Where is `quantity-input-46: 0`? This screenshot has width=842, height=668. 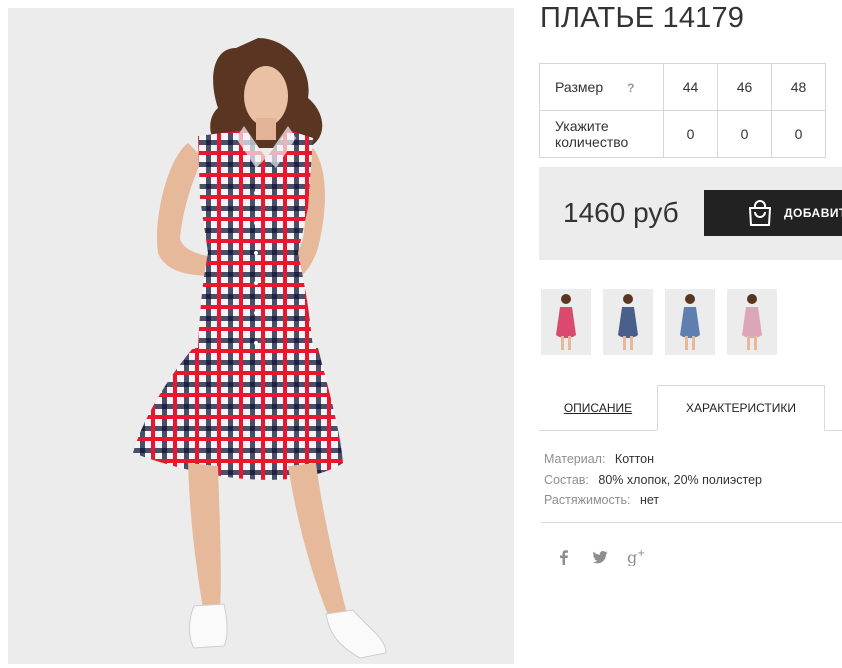
quantity-input-46: 0 is located at coordinates (744, 134).